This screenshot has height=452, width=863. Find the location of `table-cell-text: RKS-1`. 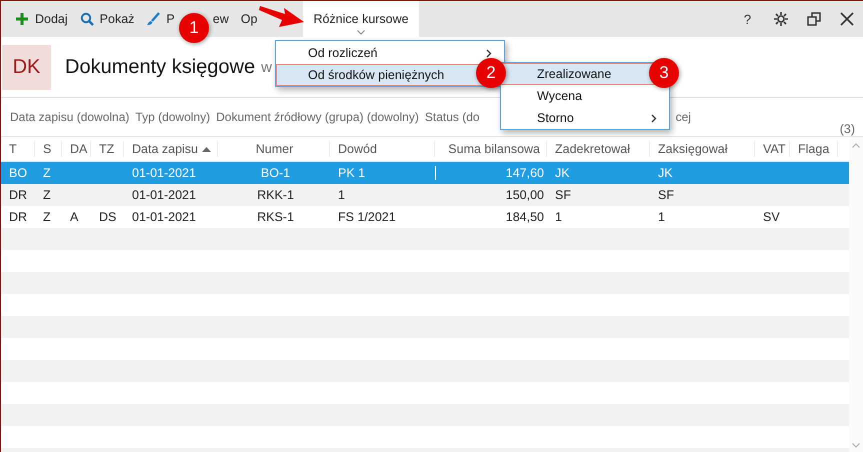

table-cell-text: RKS-1 is located at coordinates (275, 217).